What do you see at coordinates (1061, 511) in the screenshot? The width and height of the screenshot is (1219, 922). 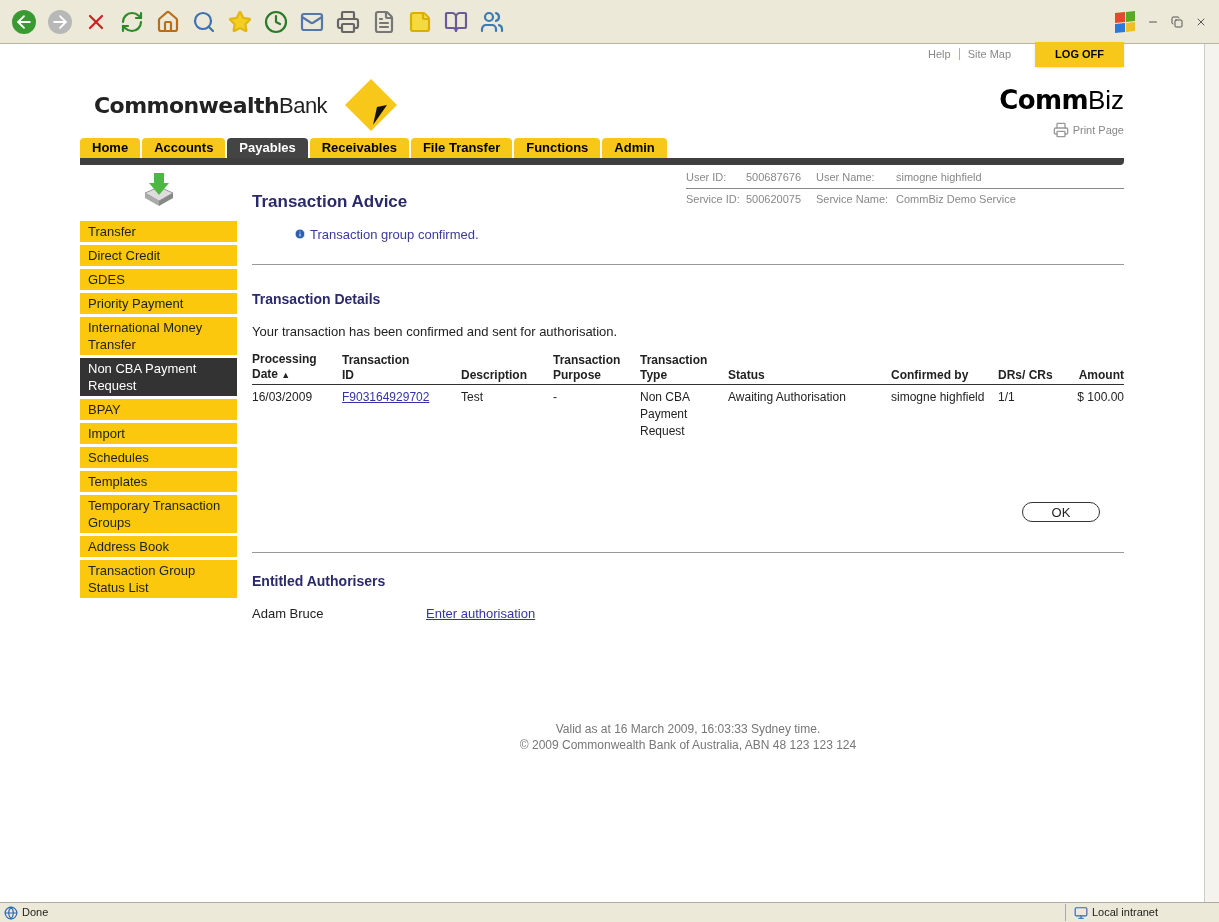 I see `ok-button: OK` at bounding box center [1061, 511].